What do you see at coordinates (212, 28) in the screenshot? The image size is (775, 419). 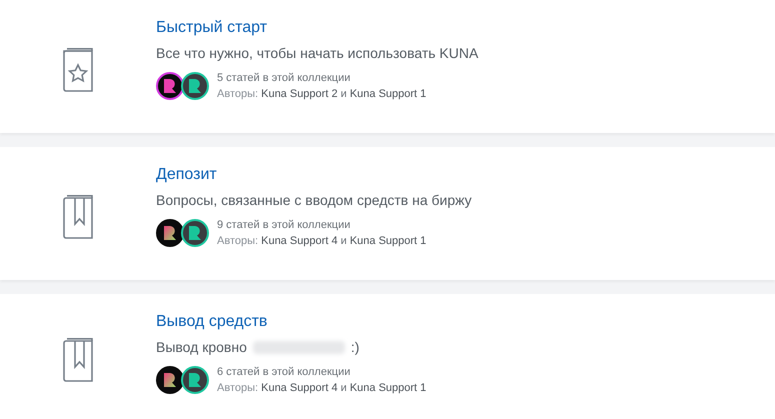 I see `collection-title: Быстрый старт` at bounding box center [212, 28].